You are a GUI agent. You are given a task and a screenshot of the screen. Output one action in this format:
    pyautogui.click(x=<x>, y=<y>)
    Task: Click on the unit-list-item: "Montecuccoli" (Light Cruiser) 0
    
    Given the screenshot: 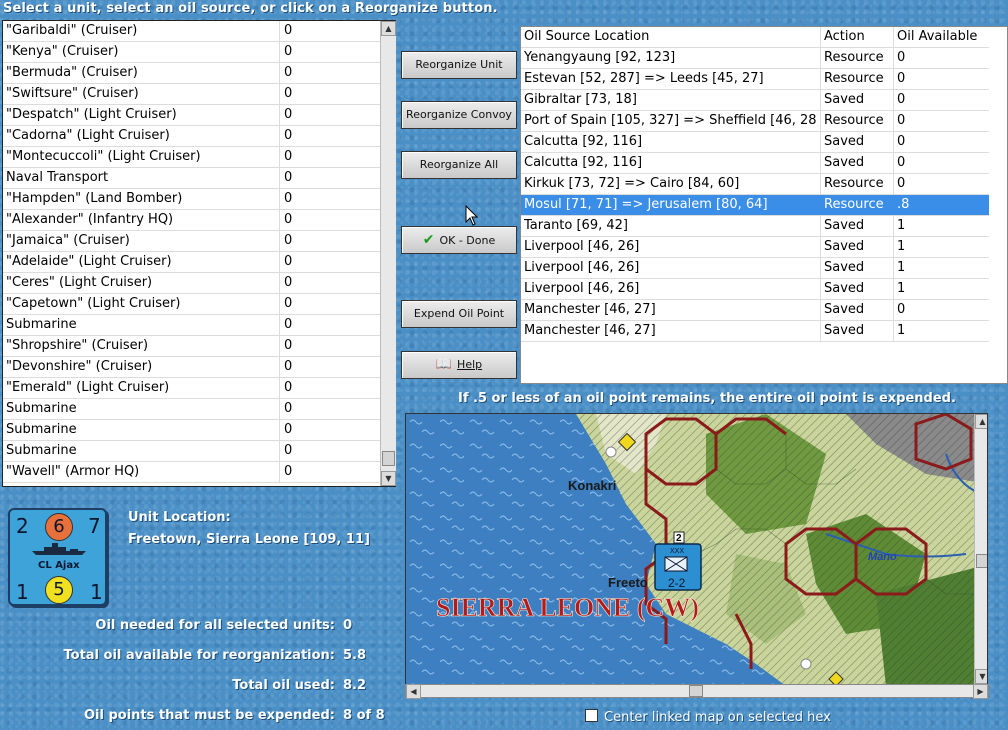 What is the action you would take?
    pyautogui.click(x=191, y=157)
    